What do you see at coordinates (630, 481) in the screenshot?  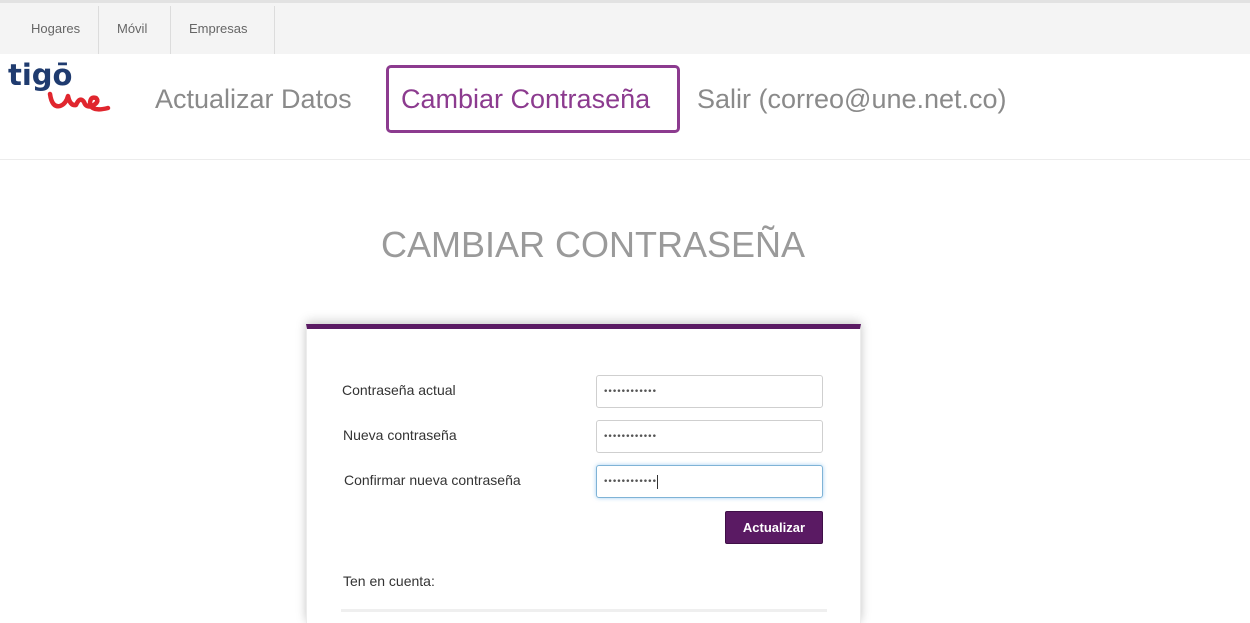 I see `confirm-password-value: ••••••••••••` at bounding box center [630, 481].